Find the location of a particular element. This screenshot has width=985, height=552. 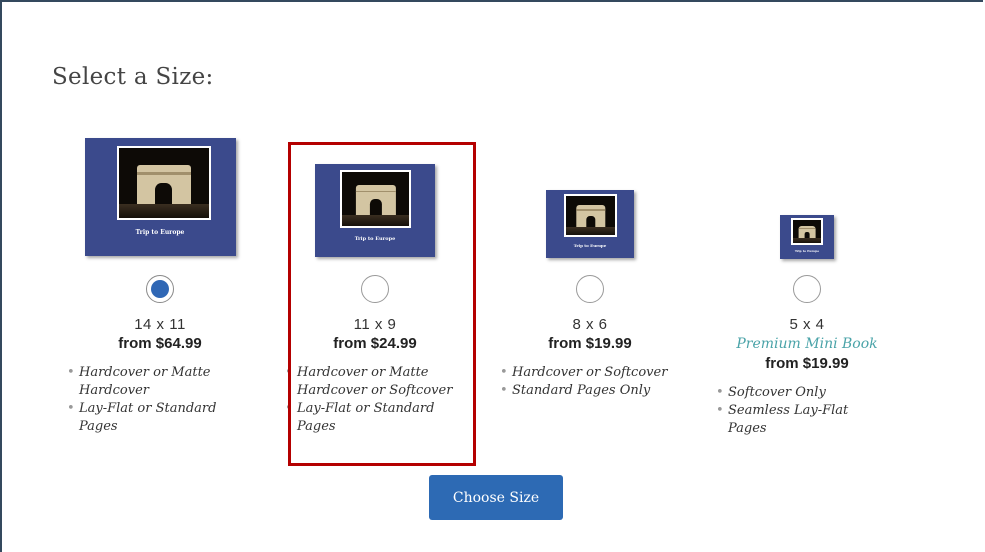

page-title: Select a Size: is located at coordinates (133, 77).